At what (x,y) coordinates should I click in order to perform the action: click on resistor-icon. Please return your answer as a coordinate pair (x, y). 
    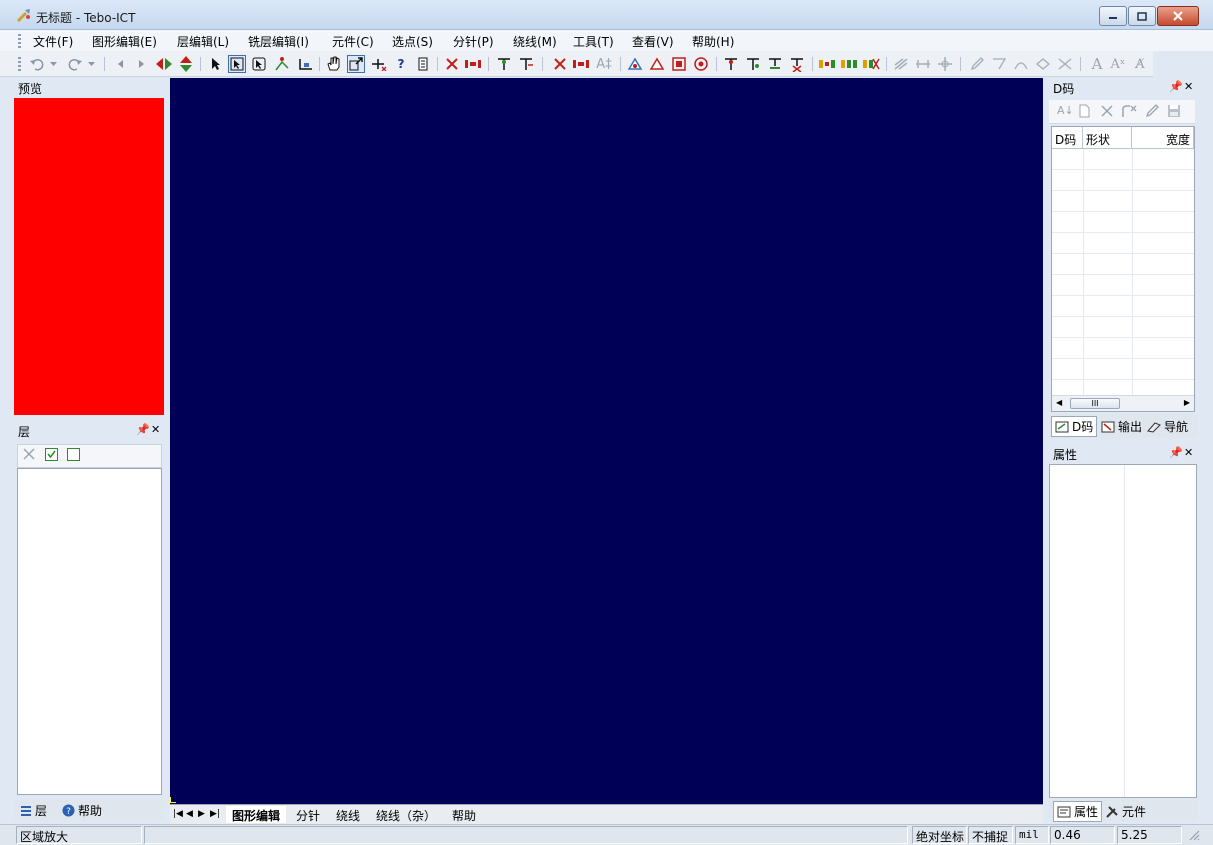
    Looking at the image, I should click on (473, 64).